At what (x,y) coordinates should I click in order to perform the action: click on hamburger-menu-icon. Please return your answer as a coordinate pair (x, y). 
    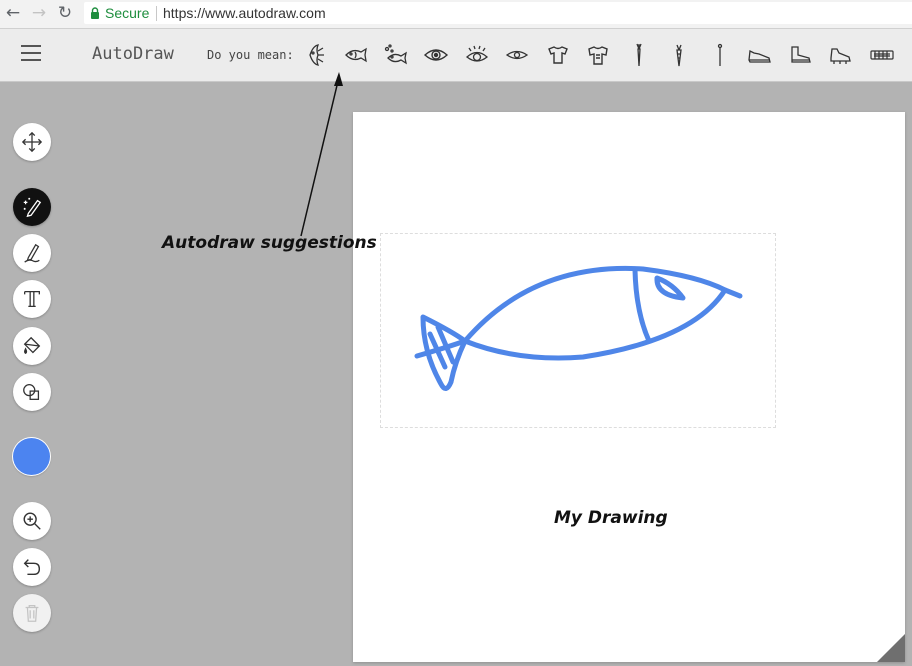
    Looking at the image, I should click on (31, 55).